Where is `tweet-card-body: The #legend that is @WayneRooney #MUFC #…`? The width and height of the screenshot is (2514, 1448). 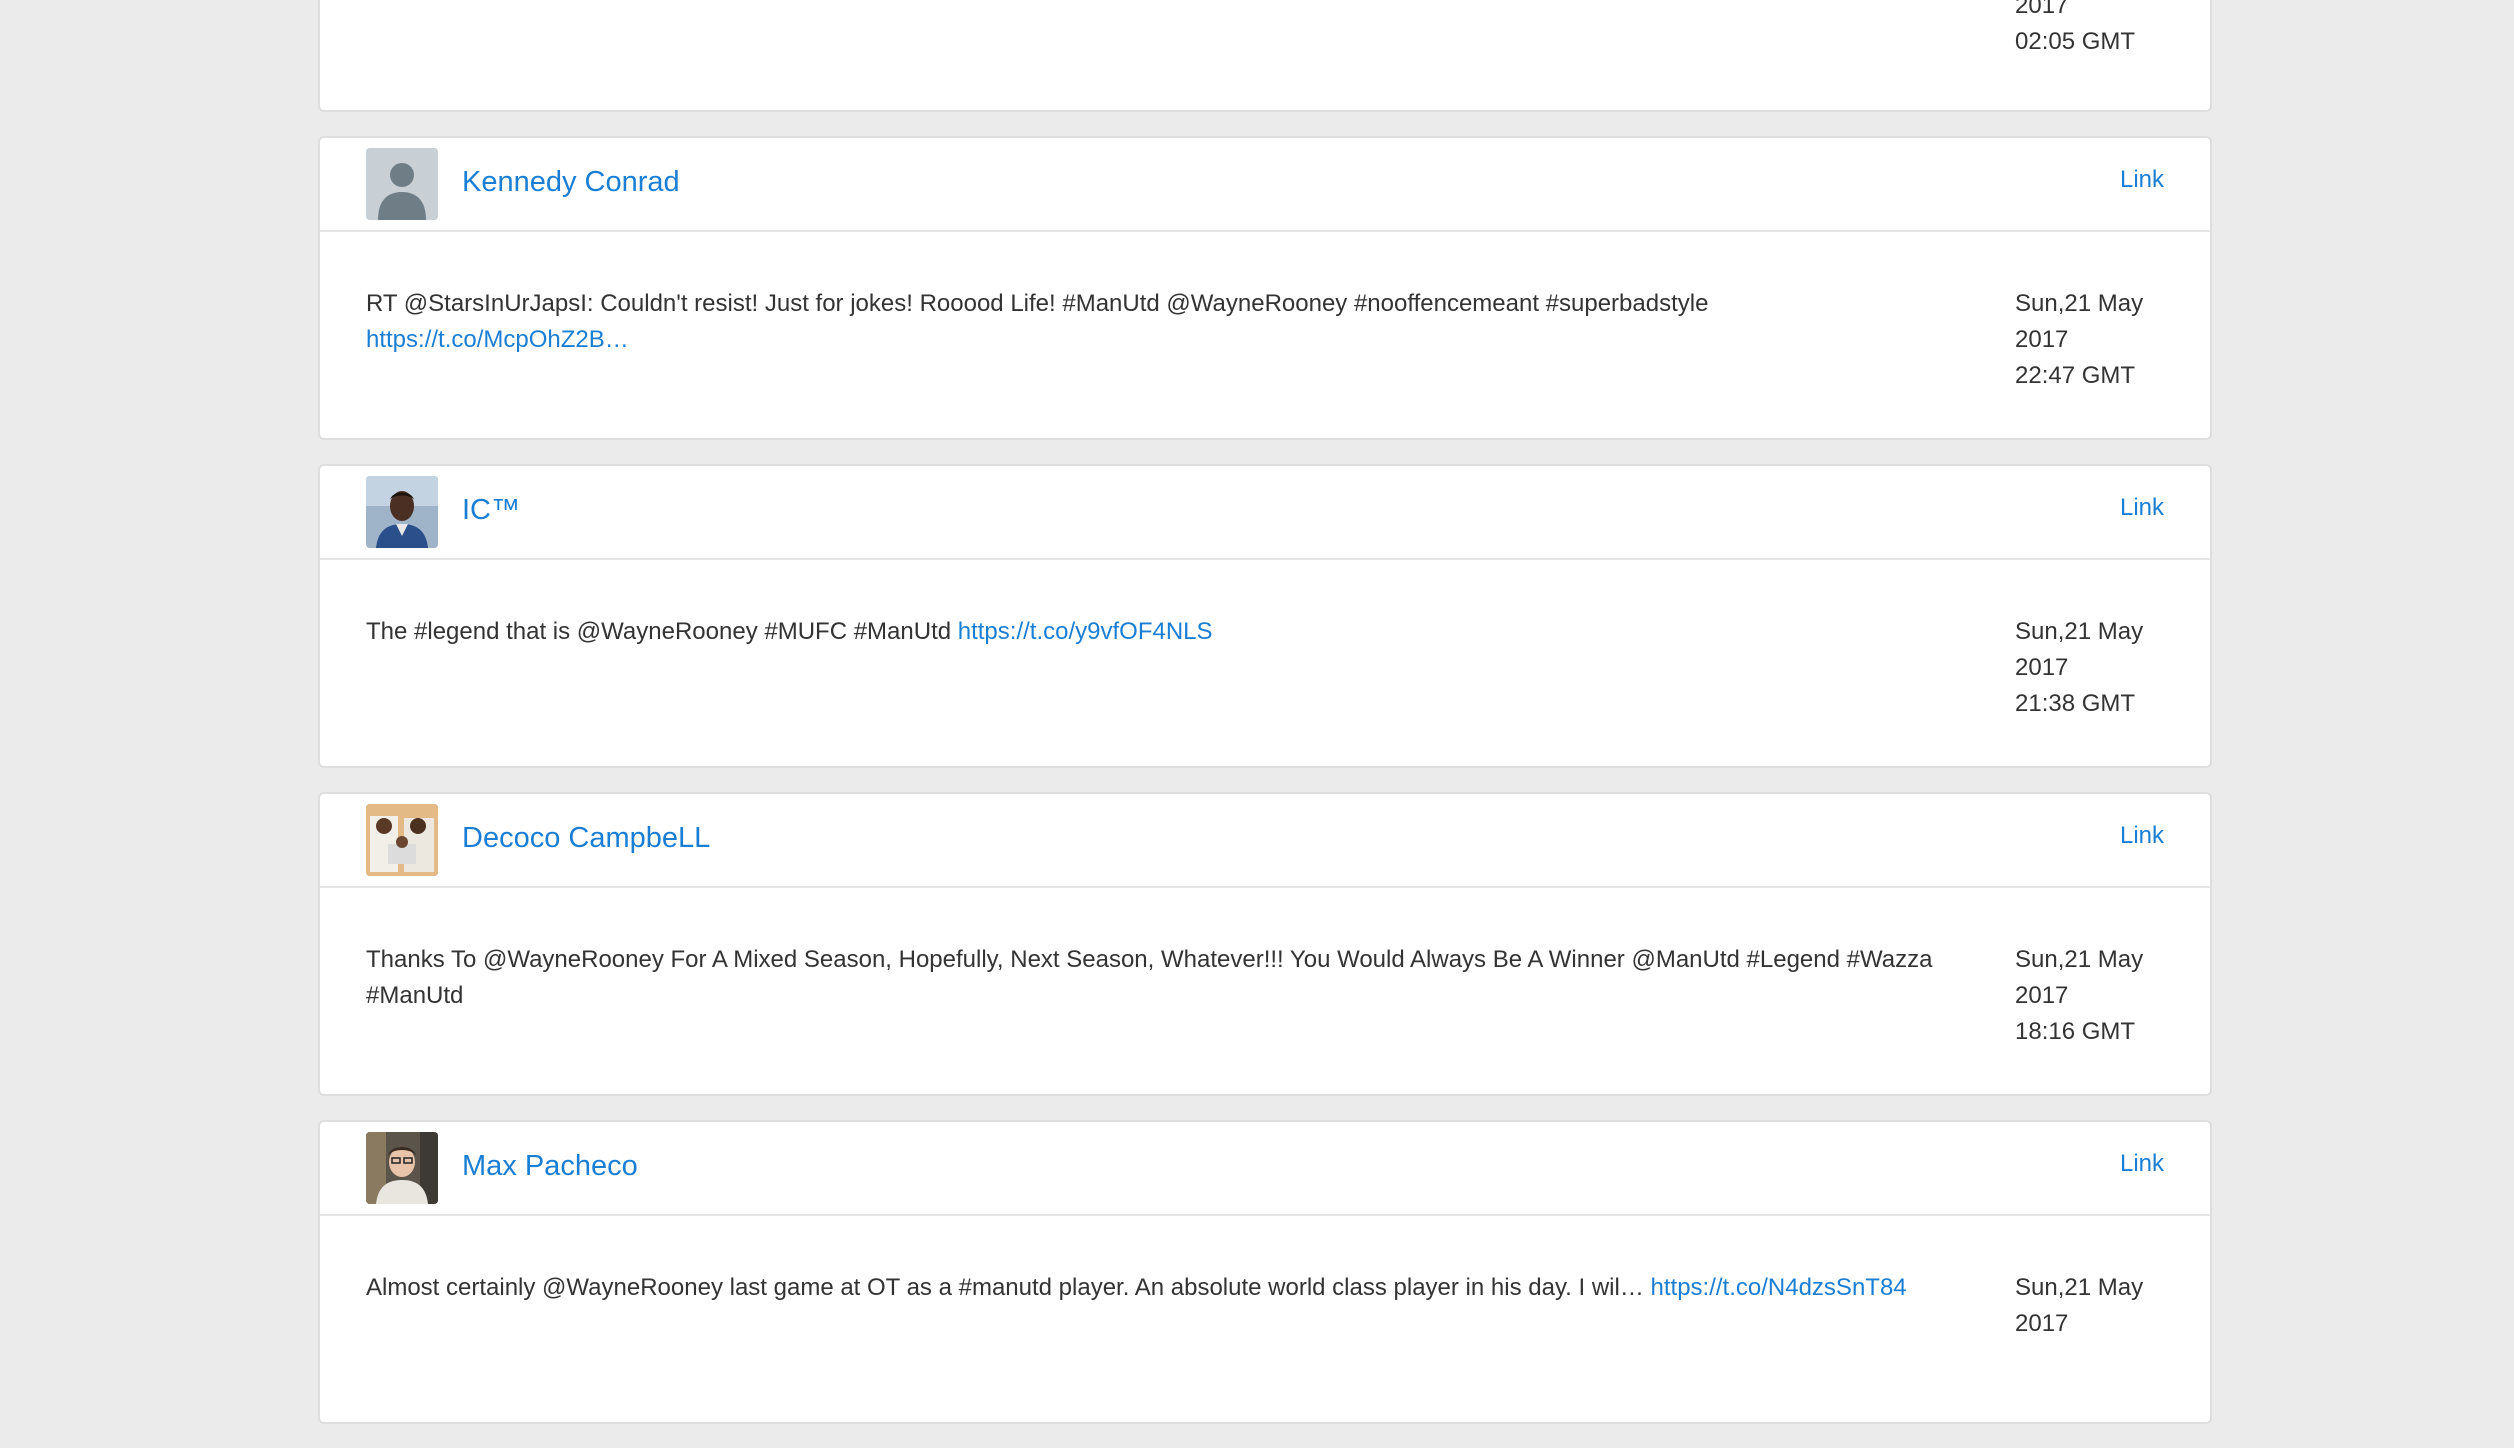 tweet-card-body: The #legend that is @WayneRooney #MUFC #… is located at coordinates (1265, 663).